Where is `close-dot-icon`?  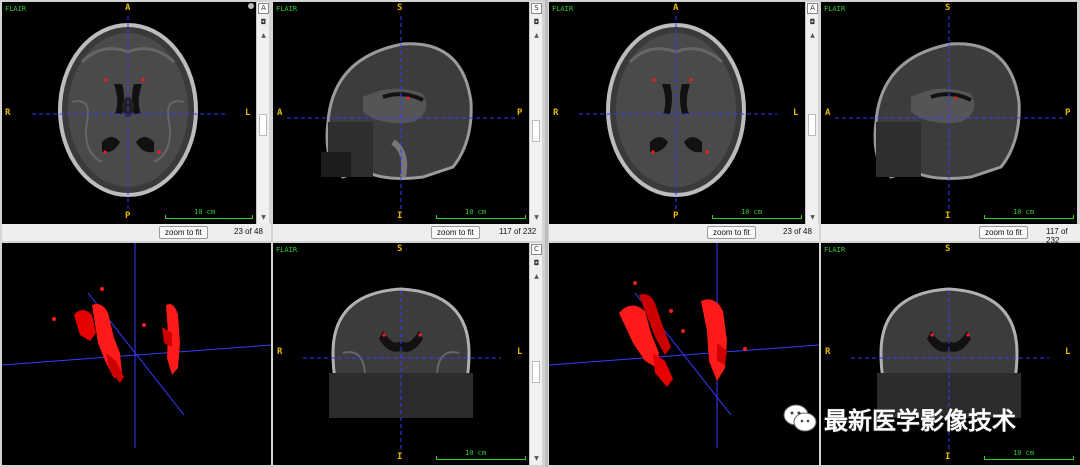
close-dot-icon is located at coordinates (251, 6).